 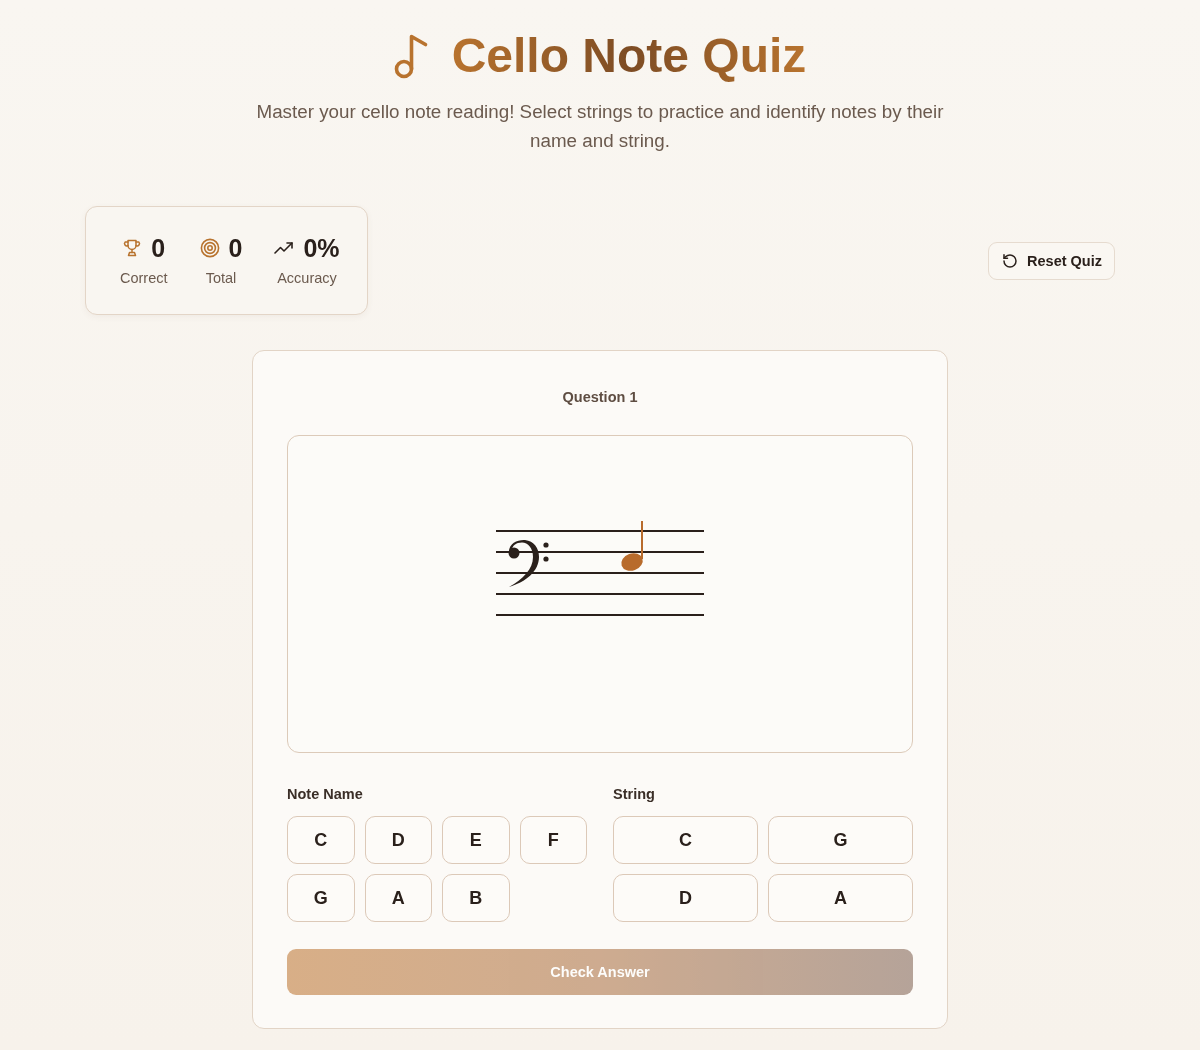 I want to click on stat-value: 0%, so click(x=321, y=248).